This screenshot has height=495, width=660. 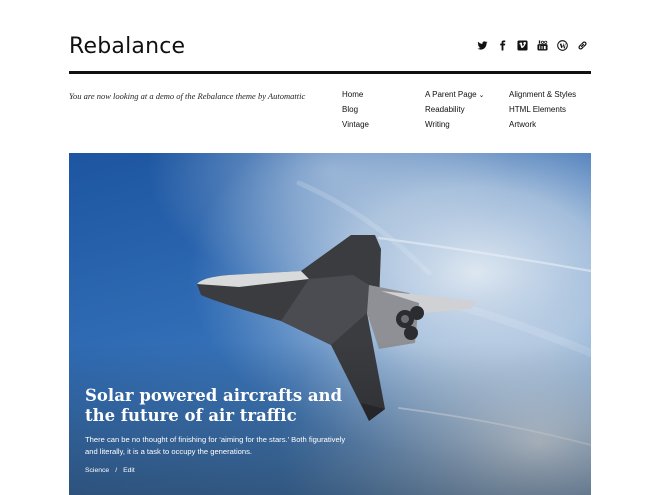 What do you see at coordinates (97, 470) in the screenshot?
I see `category-link: Science` at bounding box center [97, 470].